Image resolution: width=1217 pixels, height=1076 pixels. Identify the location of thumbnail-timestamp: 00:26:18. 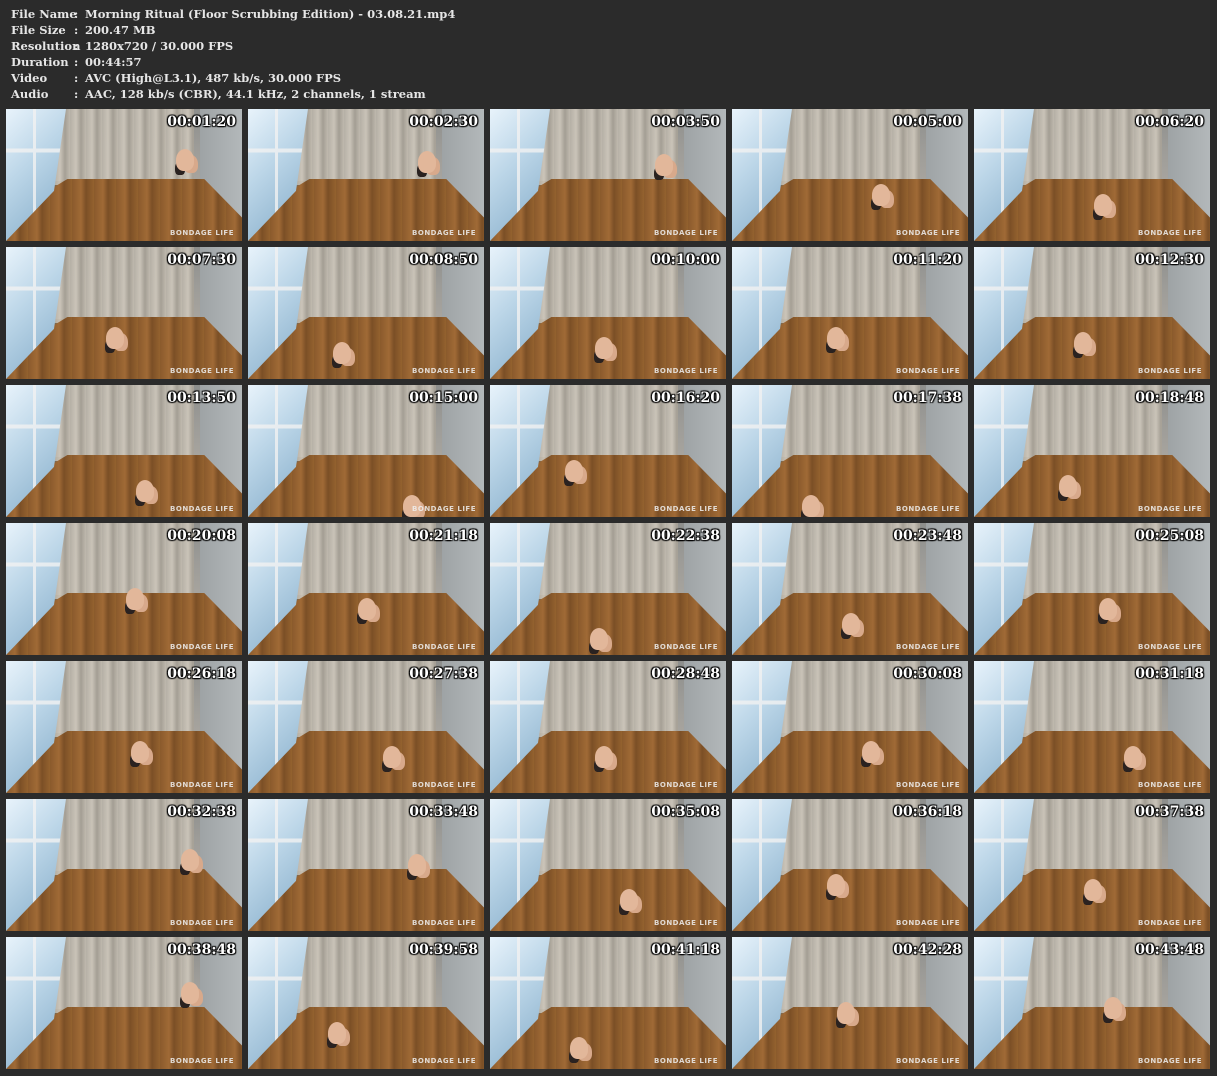
(201, 674).